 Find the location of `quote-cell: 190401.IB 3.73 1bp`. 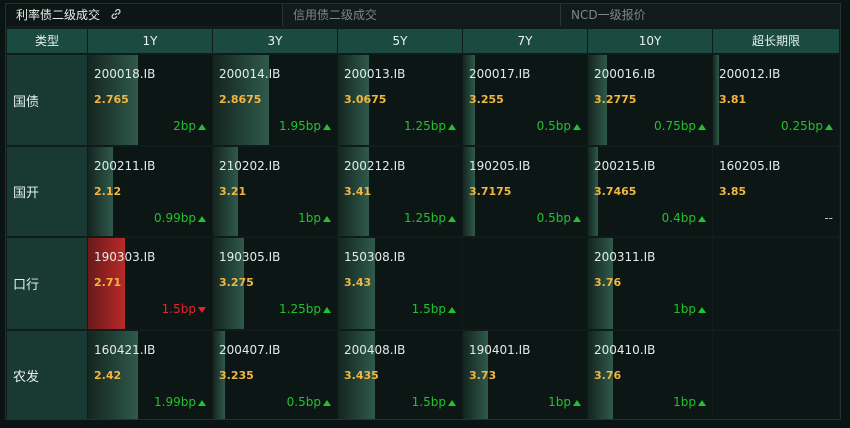

quote-cell: 190401.IB 3.73 1bp is located at coordinates (525, 375).